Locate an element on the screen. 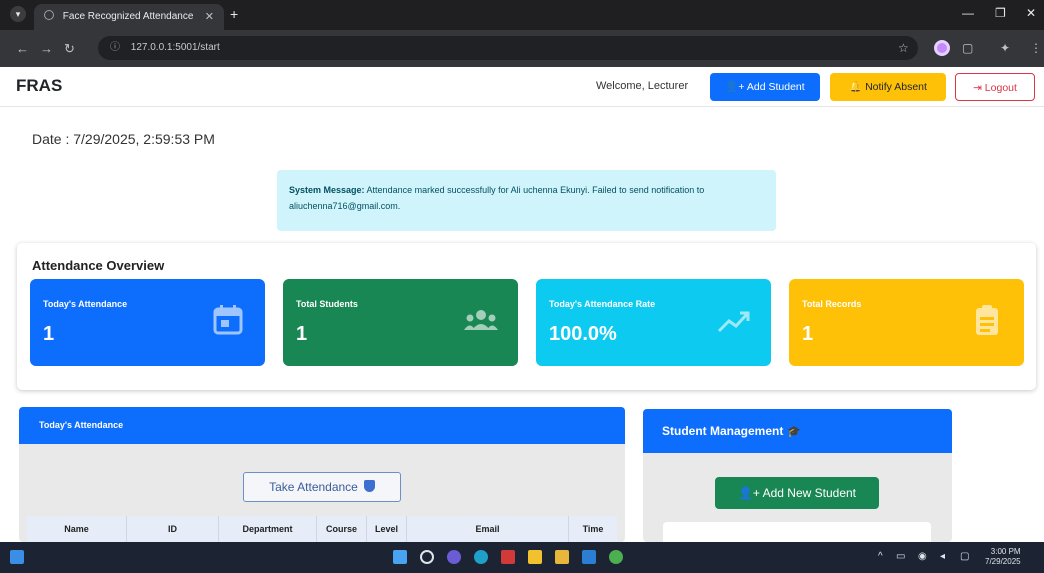 This screenshot has height=573, width=1044. trend-up-icon is located at coordinates (733, 322).